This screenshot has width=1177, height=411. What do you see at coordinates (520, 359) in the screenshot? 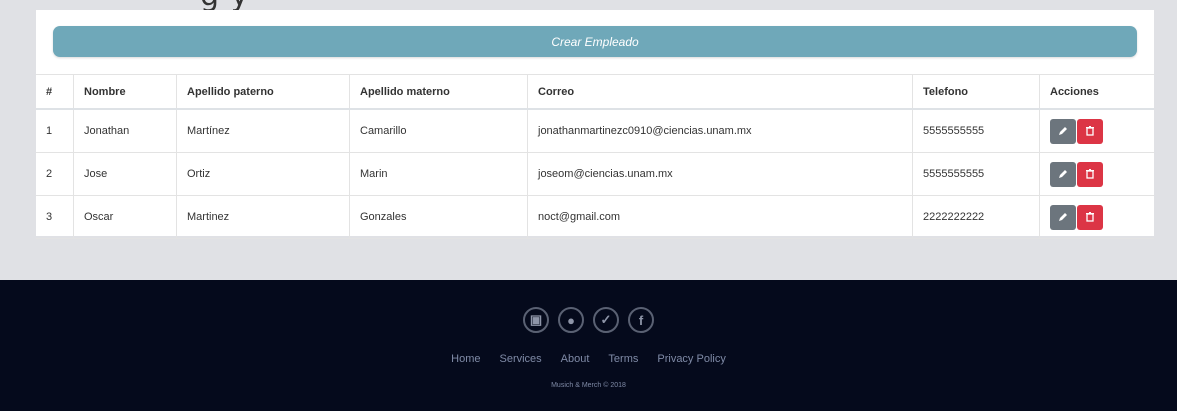
I see `footer-link-services: Services` at bounding box center [520, 359].